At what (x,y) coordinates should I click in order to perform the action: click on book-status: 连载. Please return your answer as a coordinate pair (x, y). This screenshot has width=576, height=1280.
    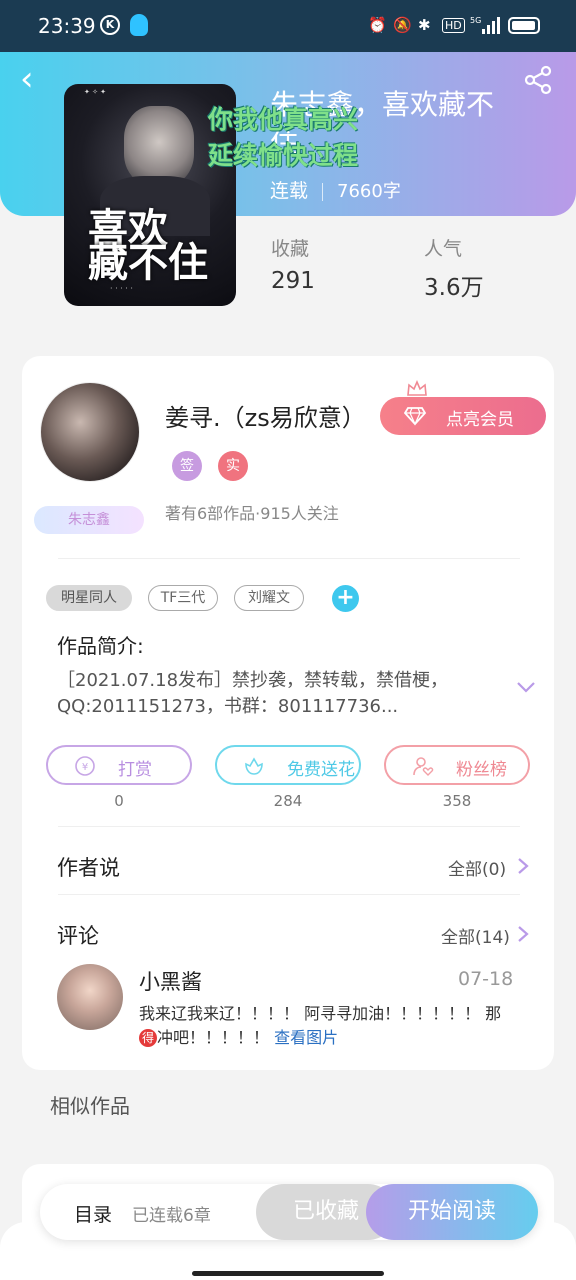
    Looking at the image, I should click on (289, 191).